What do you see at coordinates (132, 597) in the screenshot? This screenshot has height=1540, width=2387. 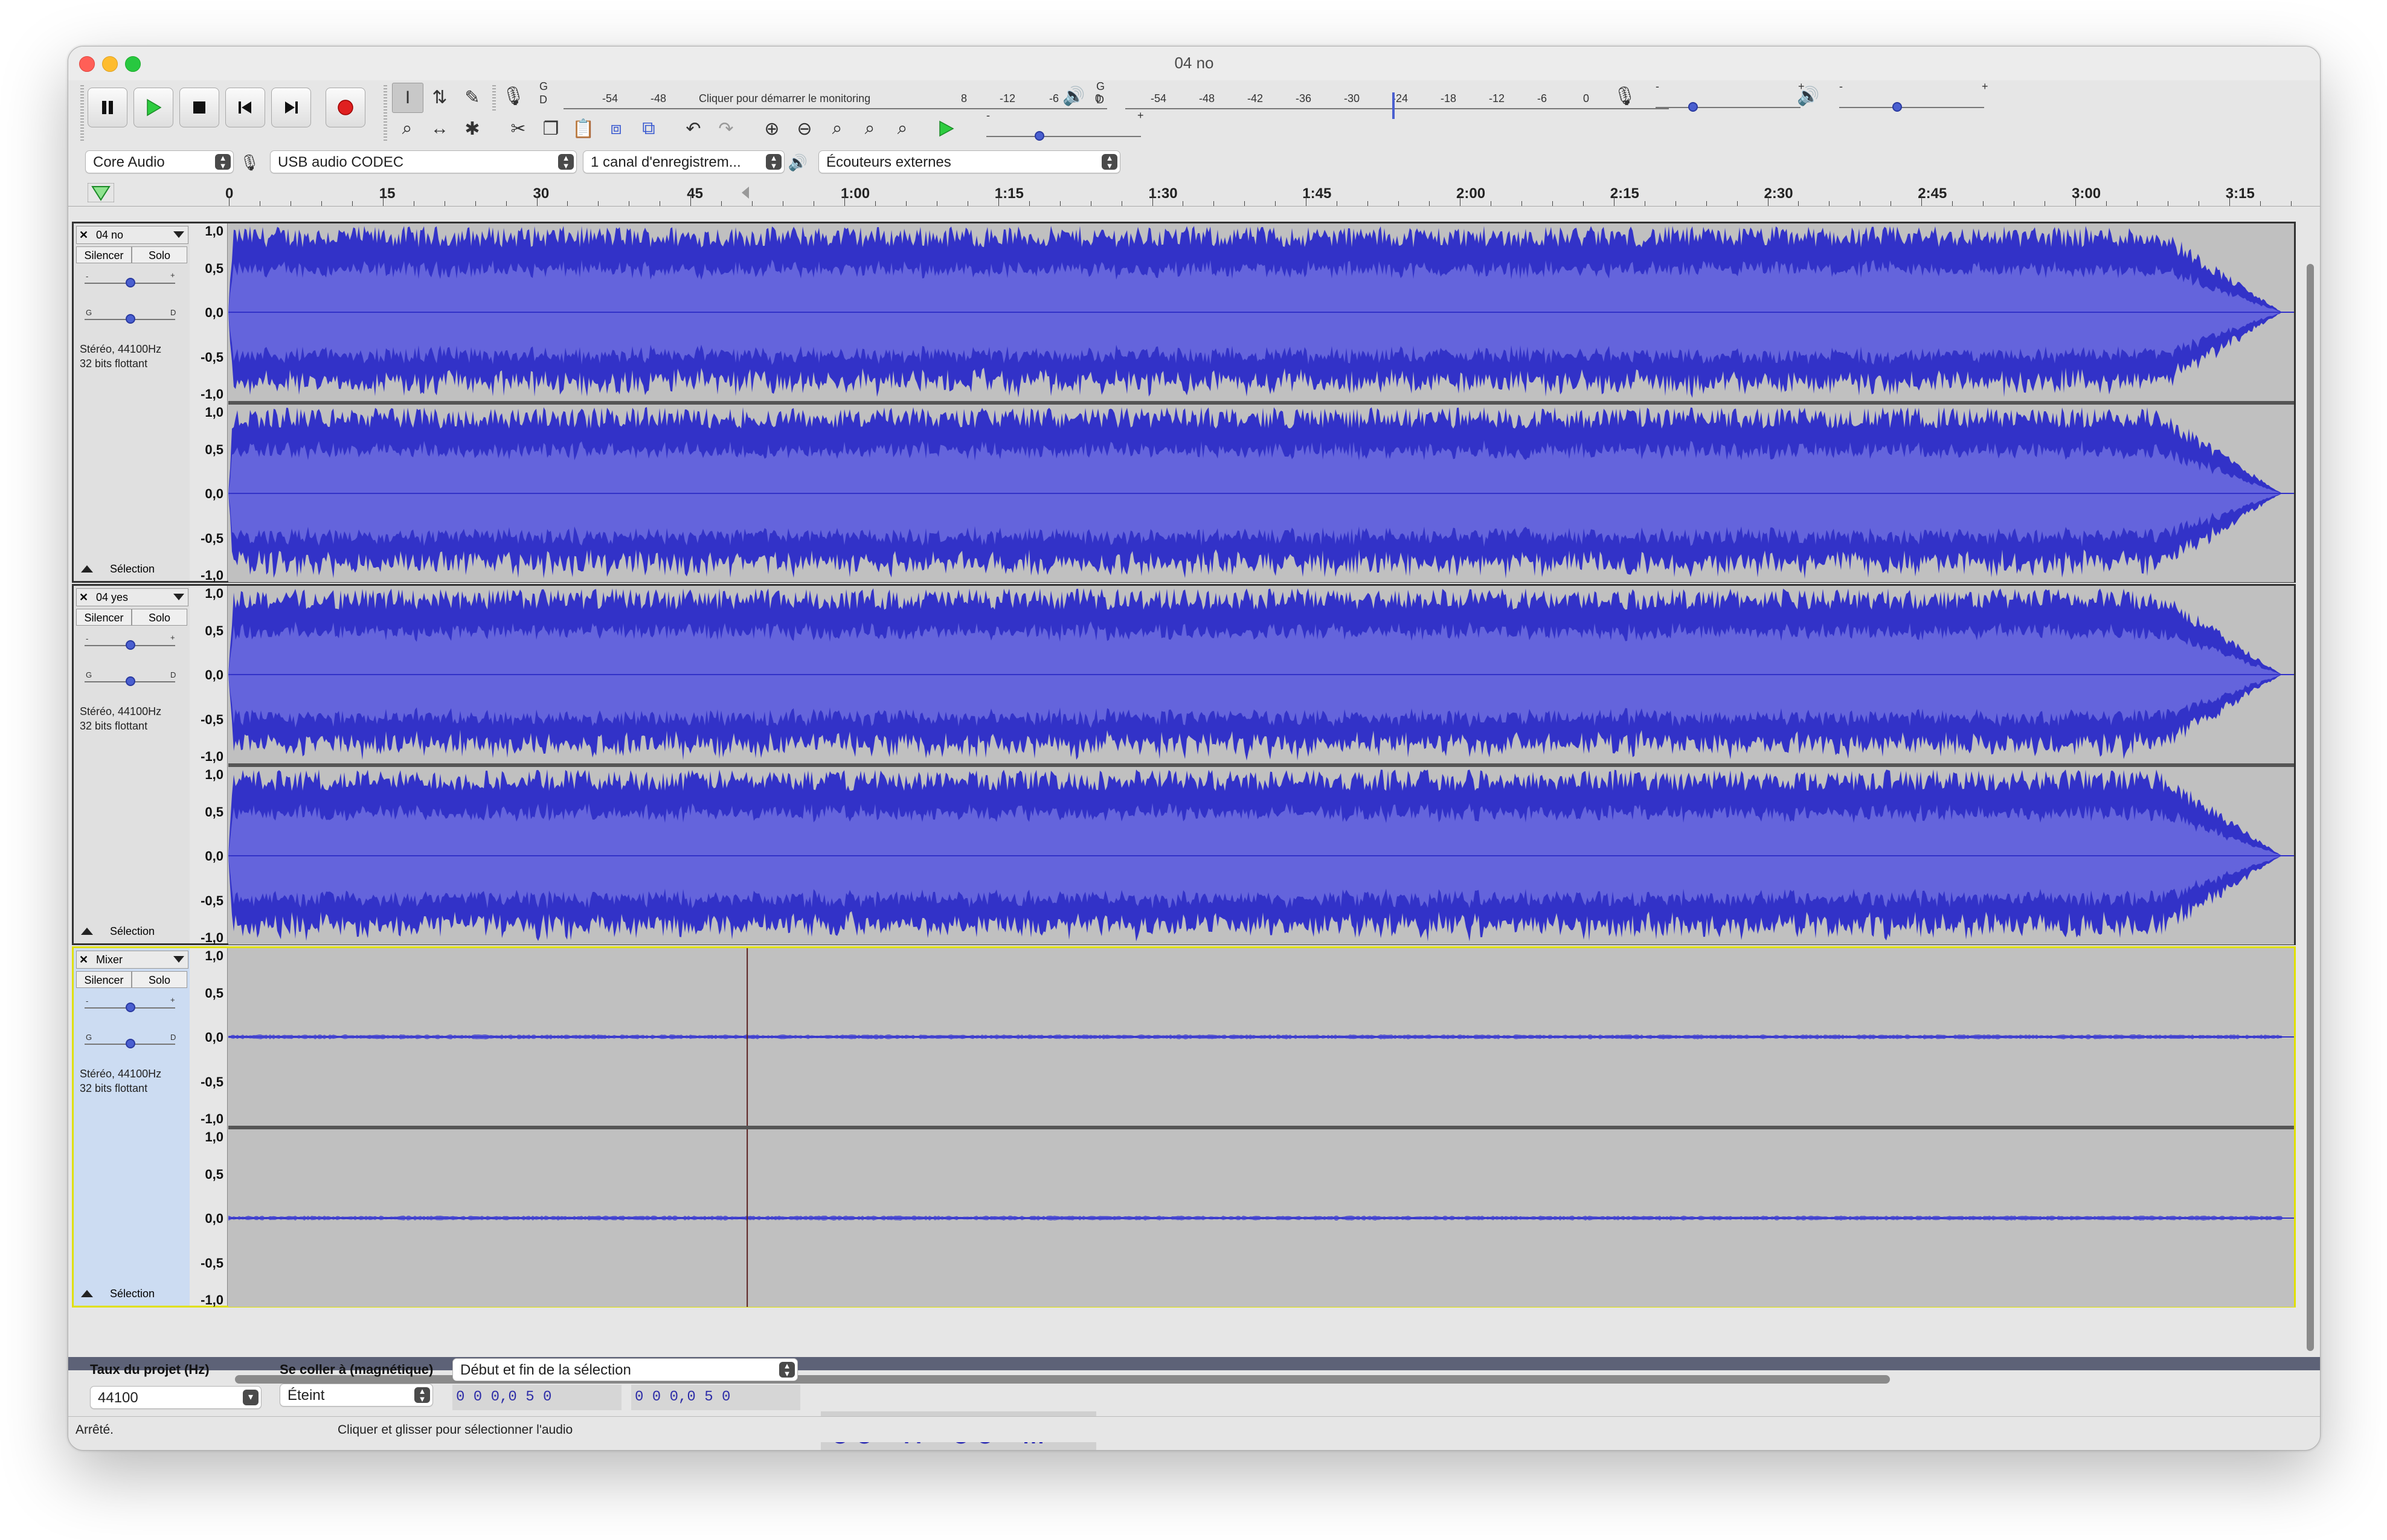 I see `track-name-button: ✕ 04 yes` at bounding box center [132, 597].